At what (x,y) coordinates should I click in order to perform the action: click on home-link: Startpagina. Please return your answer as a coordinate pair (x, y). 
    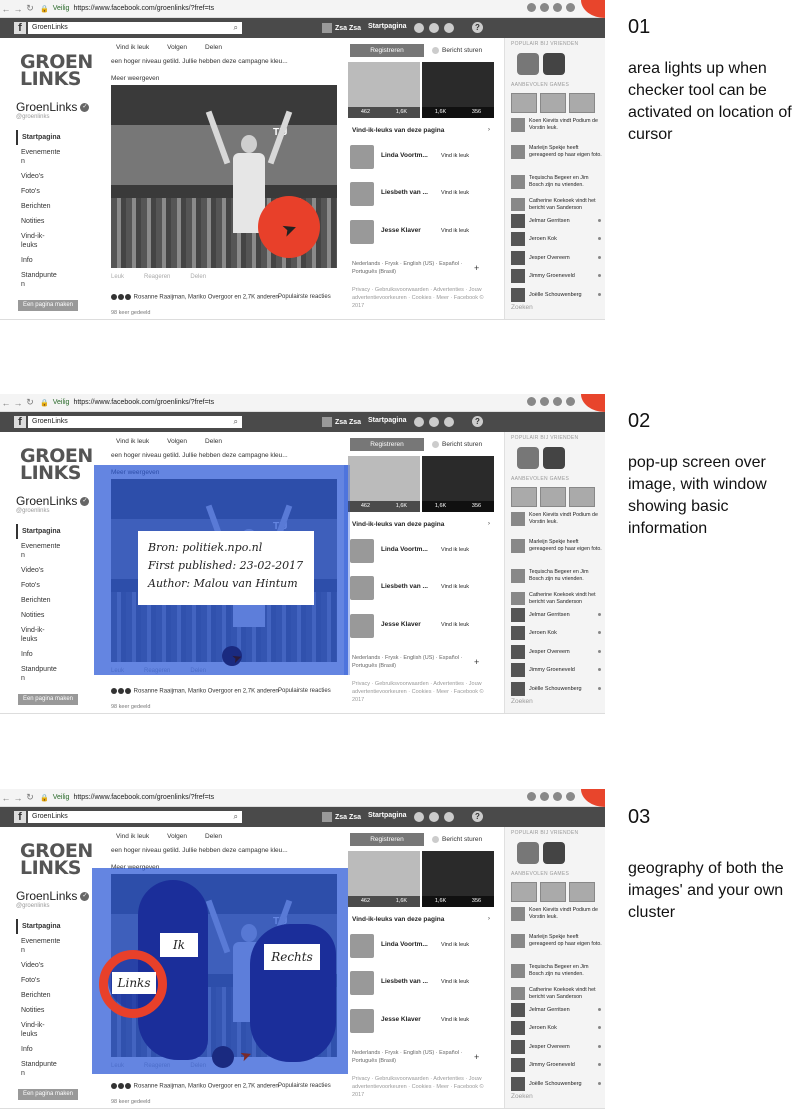
    Looking at the image, I should click on (387, 815).